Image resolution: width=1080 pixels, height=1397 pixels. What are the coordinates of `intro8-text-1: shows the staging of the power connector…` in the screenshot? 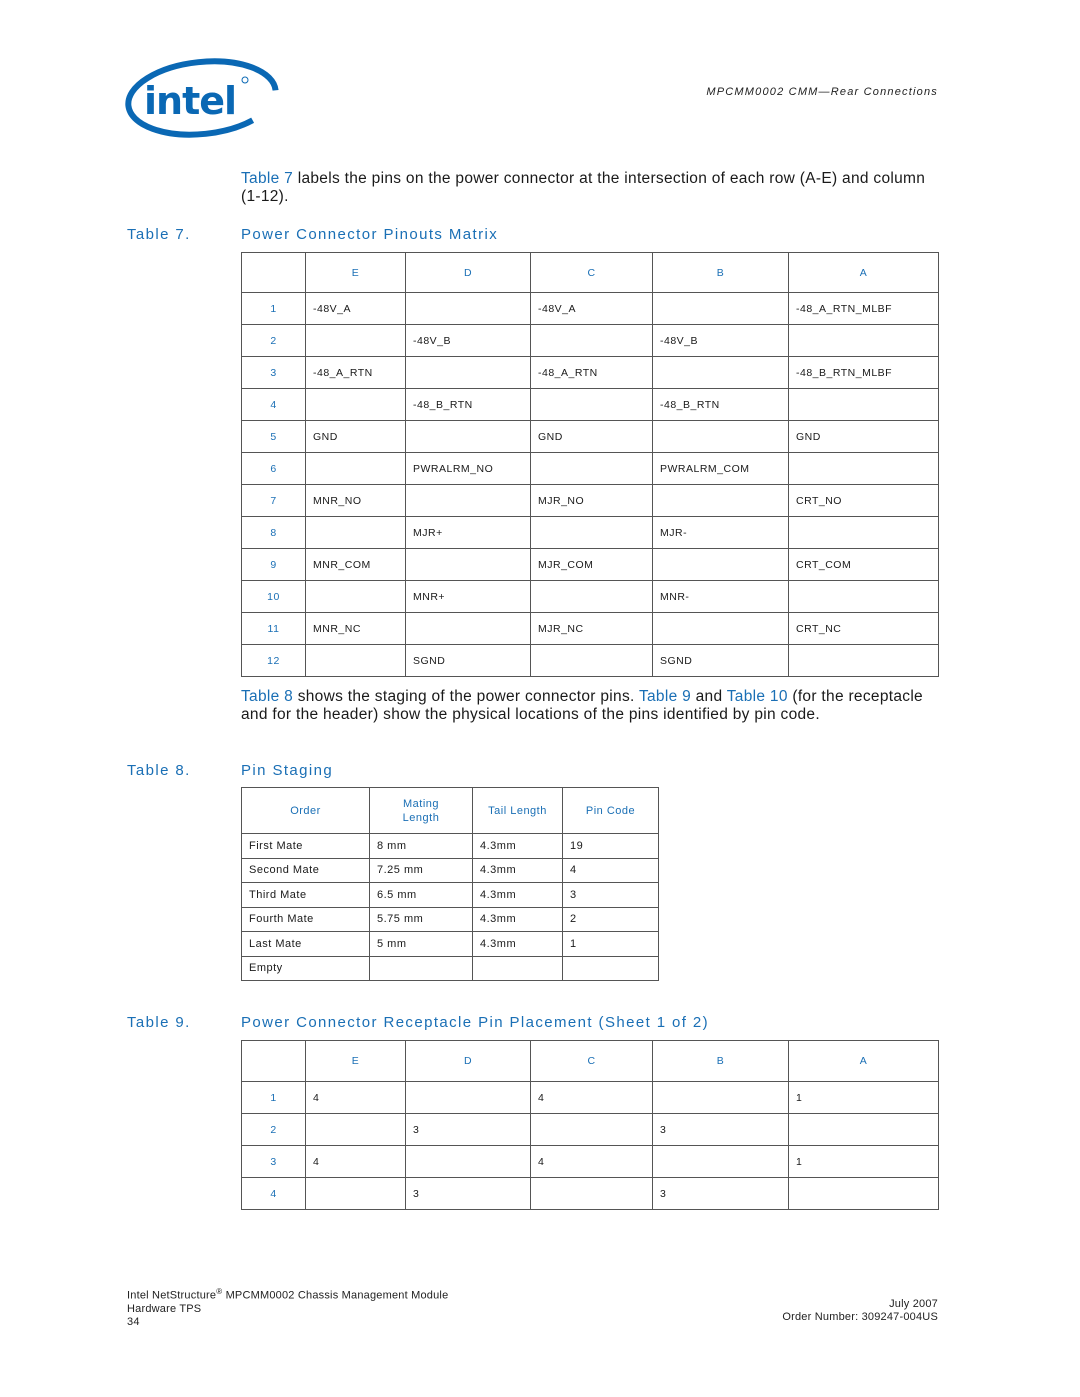 It's located at (466, 696).